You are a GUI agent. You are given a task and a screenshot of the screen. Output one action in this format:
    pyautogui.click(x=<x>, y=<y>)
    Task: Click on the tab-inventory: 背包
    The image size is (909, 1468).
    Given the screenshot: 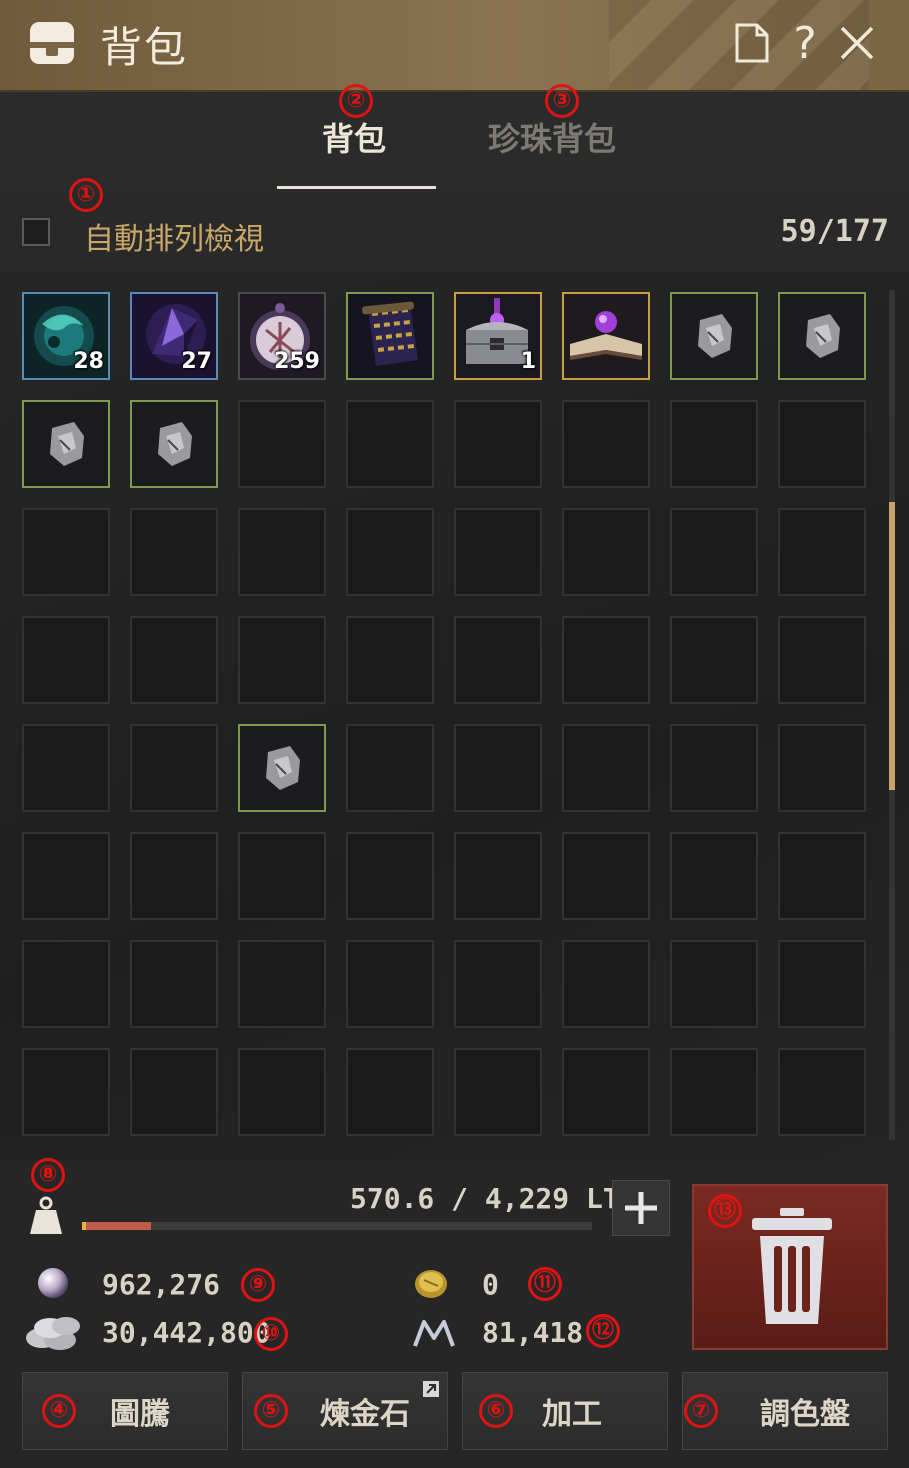 What is the action you would take?
    pyautogui.click(x=354, y=137)
    